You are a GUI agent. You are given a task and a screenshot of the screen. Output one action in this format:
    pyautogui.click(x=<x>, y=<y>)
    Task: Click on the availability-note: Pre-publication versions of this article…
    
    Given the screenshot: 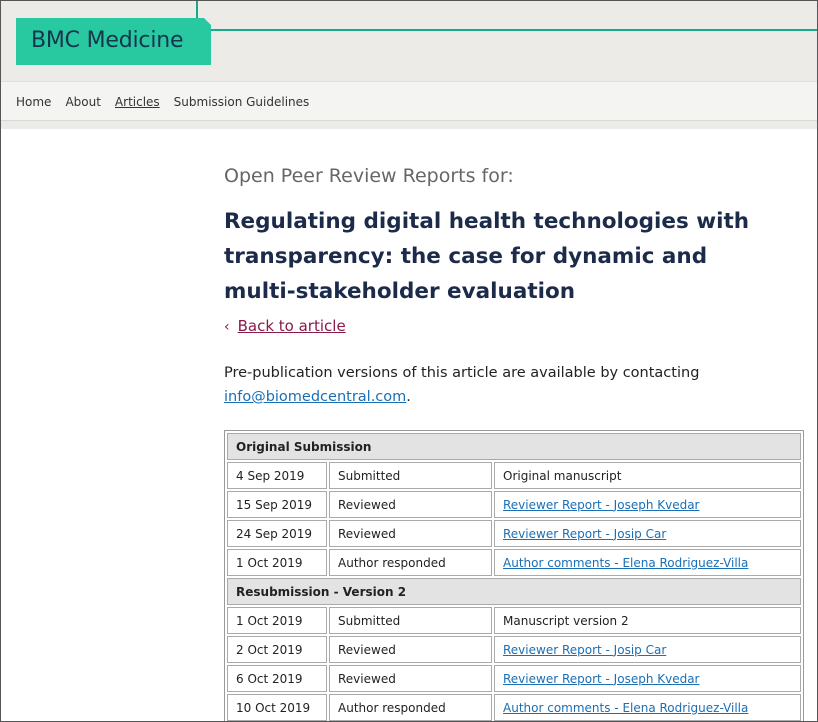 What is the action you would take?
    pyautogui.click(x=504, y=385)
    